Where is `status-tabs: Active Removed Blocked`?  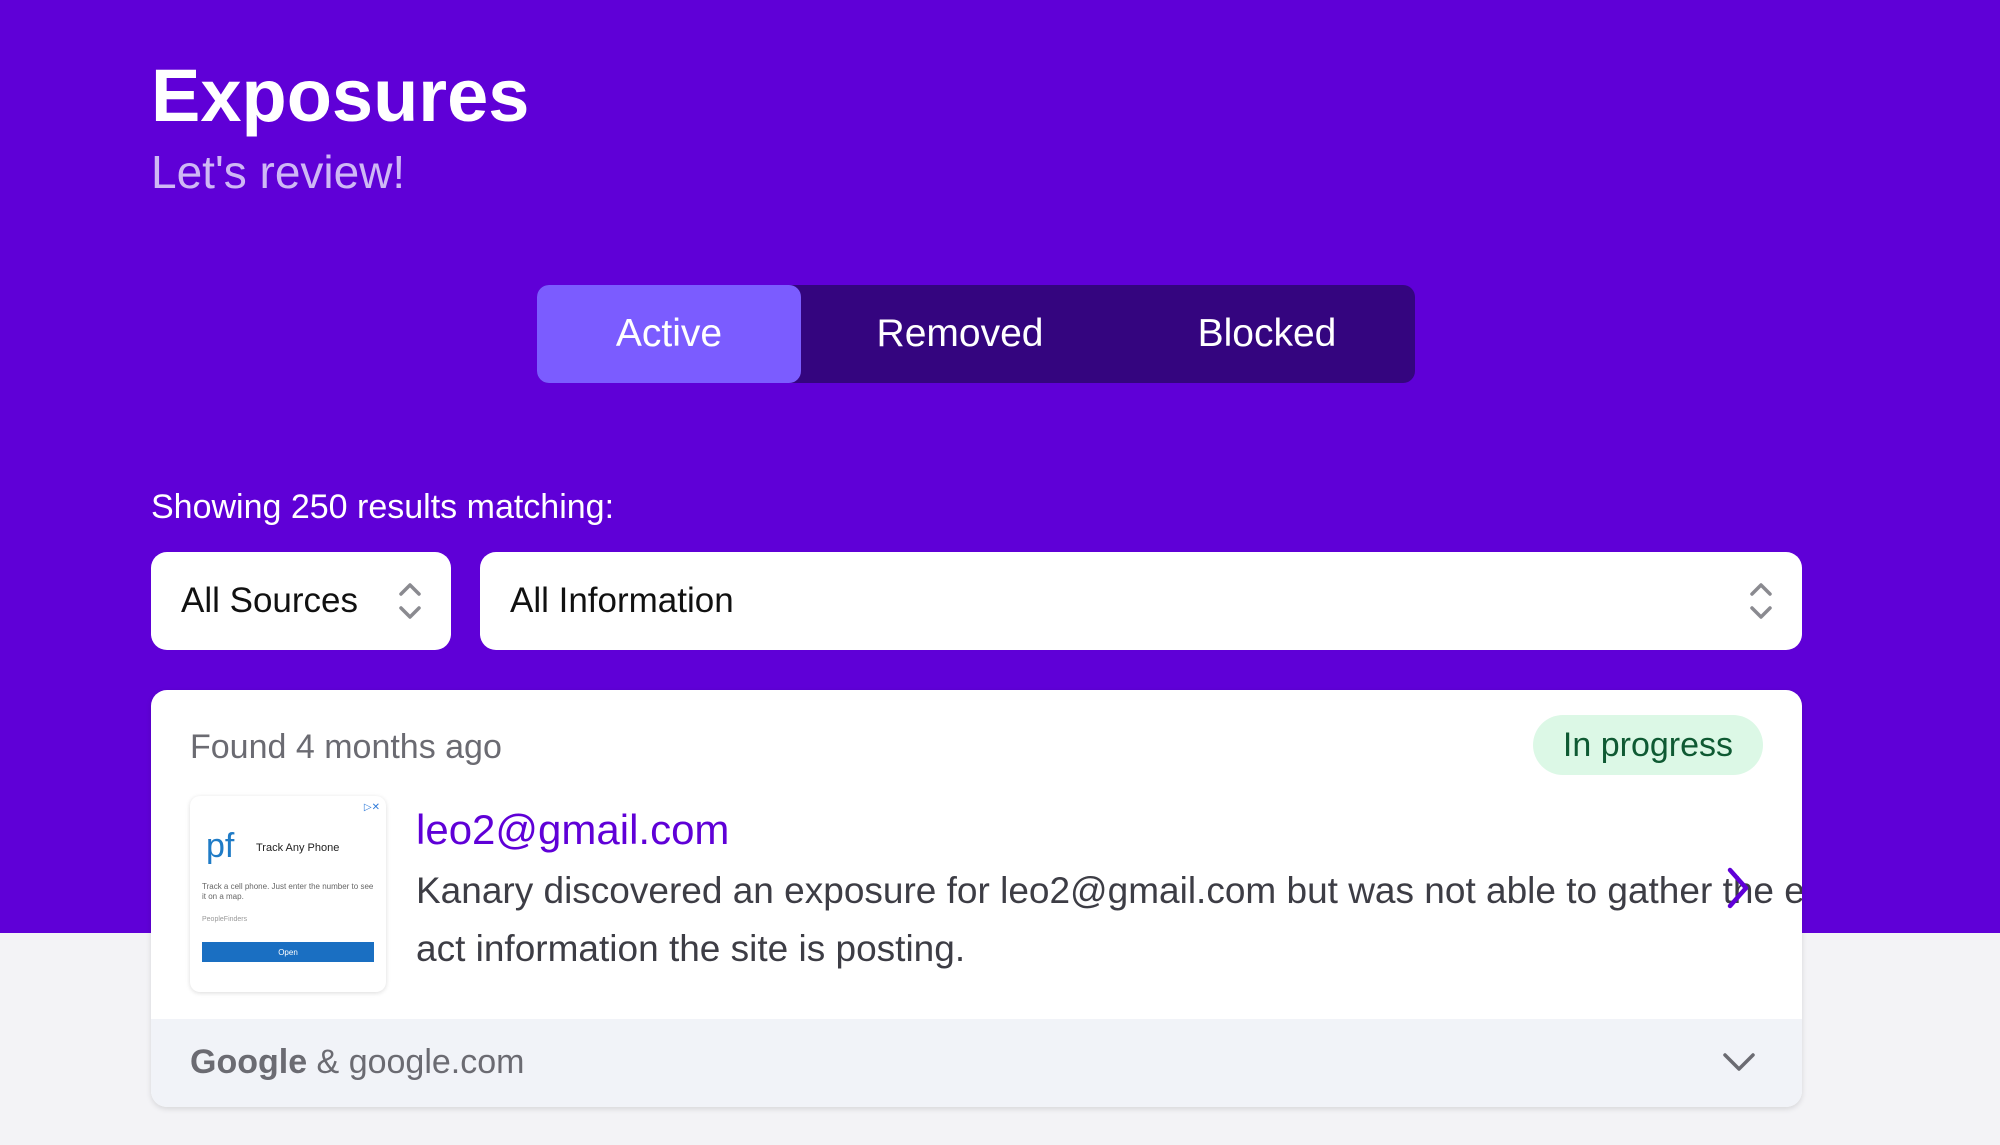
status-tabs: Active Removed Blocked is located at coordinates (976, 334).